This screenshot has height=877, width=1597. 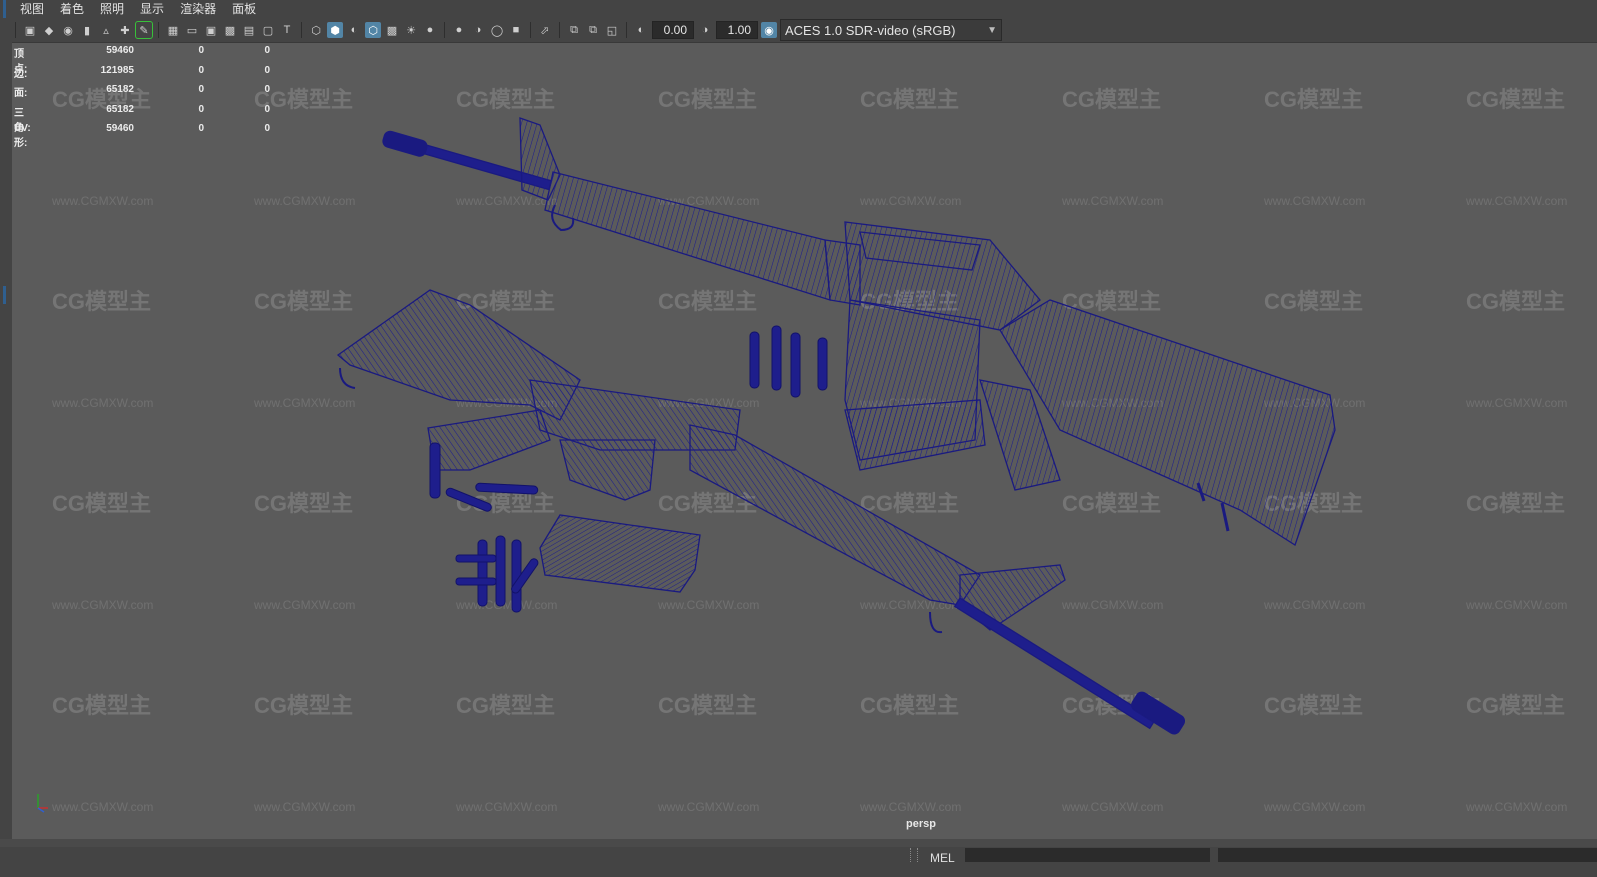 I want to click on gamma-field: 1.00, so click(x=737, y=30).